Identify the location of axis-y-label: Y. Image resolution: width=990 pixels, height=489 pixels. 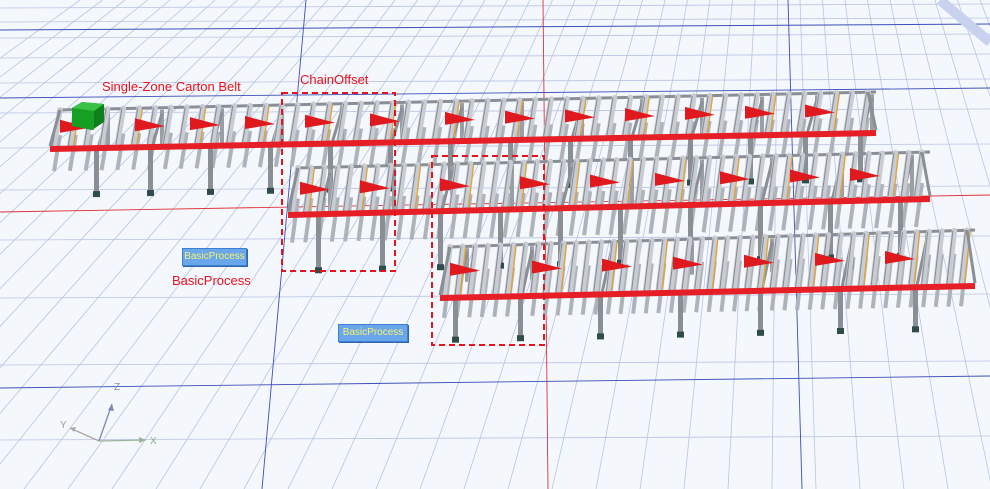
(63, 425).